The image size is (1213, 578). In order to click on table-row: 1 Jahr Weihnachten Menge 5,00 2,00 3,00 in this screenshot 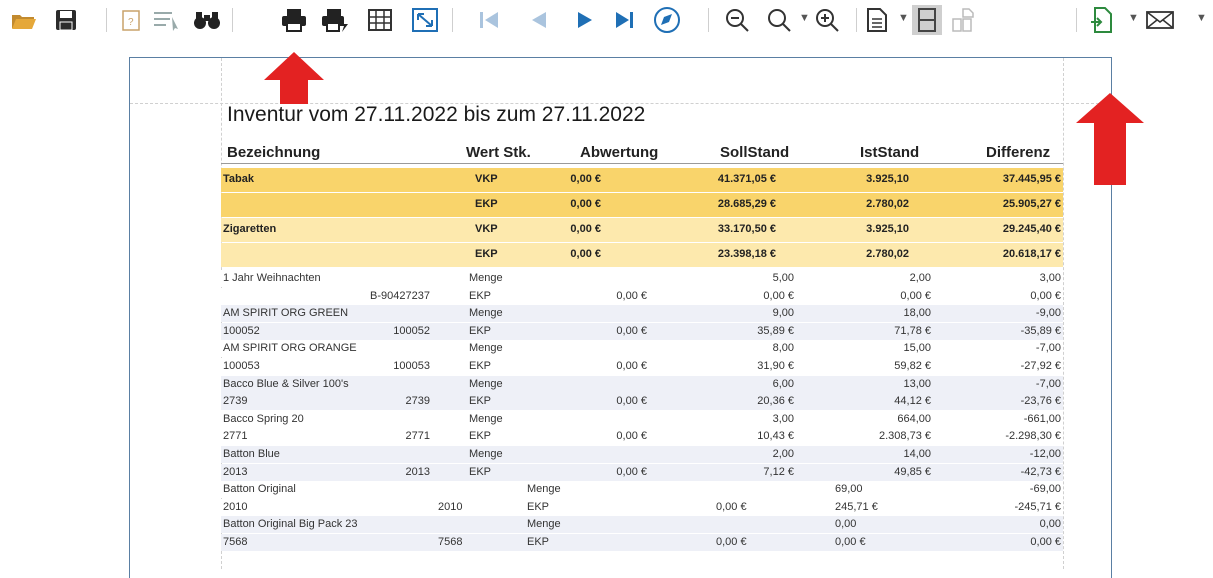, I will do `click(642, 278)`.